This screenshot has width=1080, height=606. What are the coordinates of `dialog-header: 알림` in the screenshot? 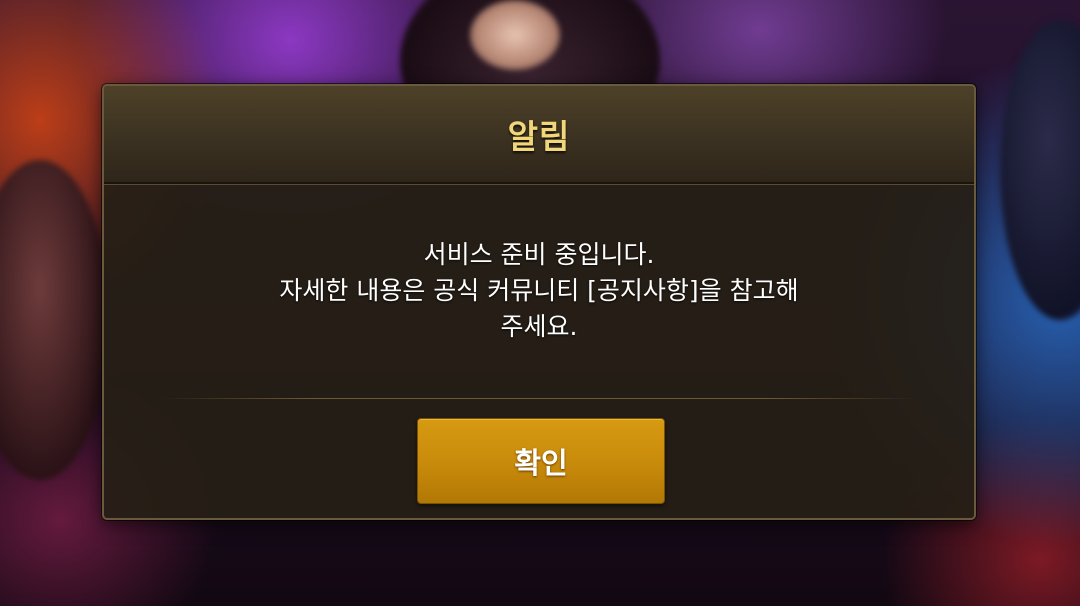 It's located at (539, 135).